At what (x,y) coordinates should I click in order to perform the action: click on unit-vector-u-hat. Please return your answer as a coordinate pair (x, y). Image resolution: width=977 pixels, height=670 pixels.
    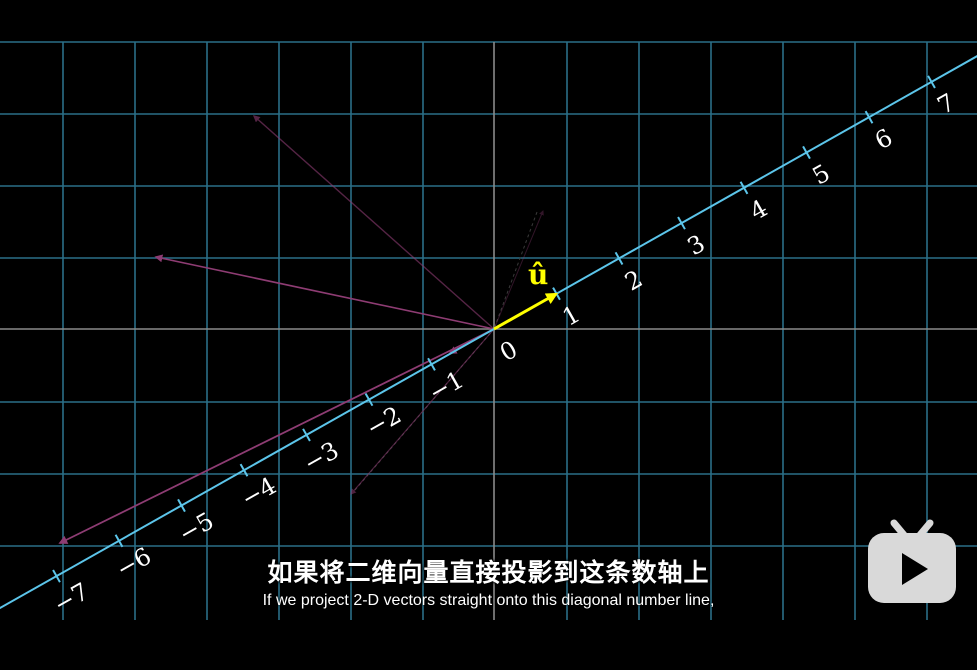
    Looking at the image, I should click on (526, 311).